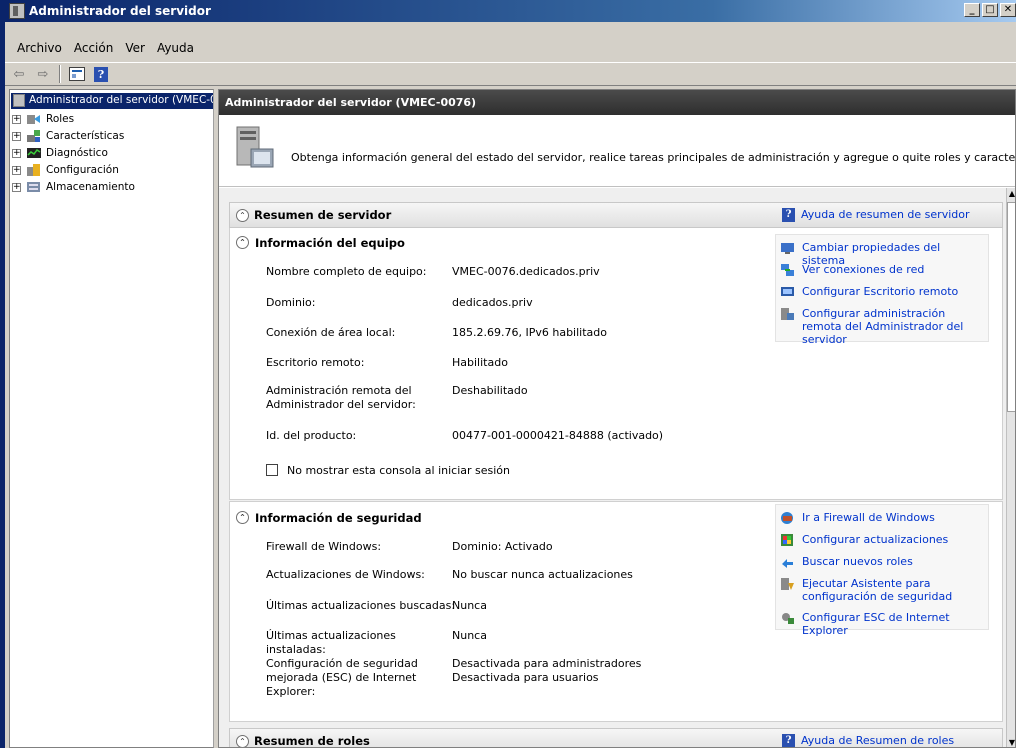 Image resolution: width=1016 pixels, height=748 pixels. What do you see at coordinates (885, 214) in the screenshot?
I see `help-link-label: Ayuda de resumen de servidor` at bounding box center [885, 214].